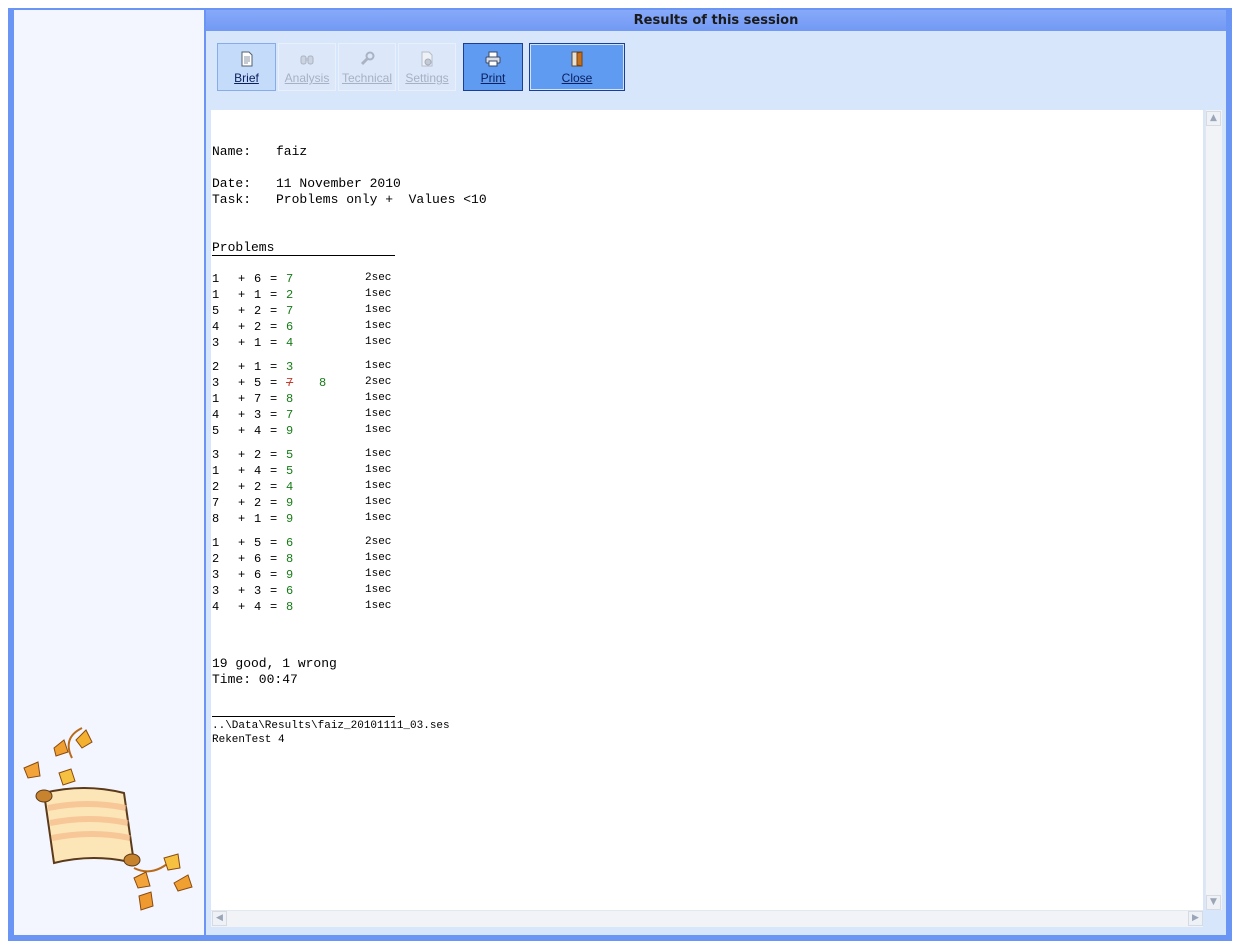  I want to click on door-exit-icon, so click(577, 59).